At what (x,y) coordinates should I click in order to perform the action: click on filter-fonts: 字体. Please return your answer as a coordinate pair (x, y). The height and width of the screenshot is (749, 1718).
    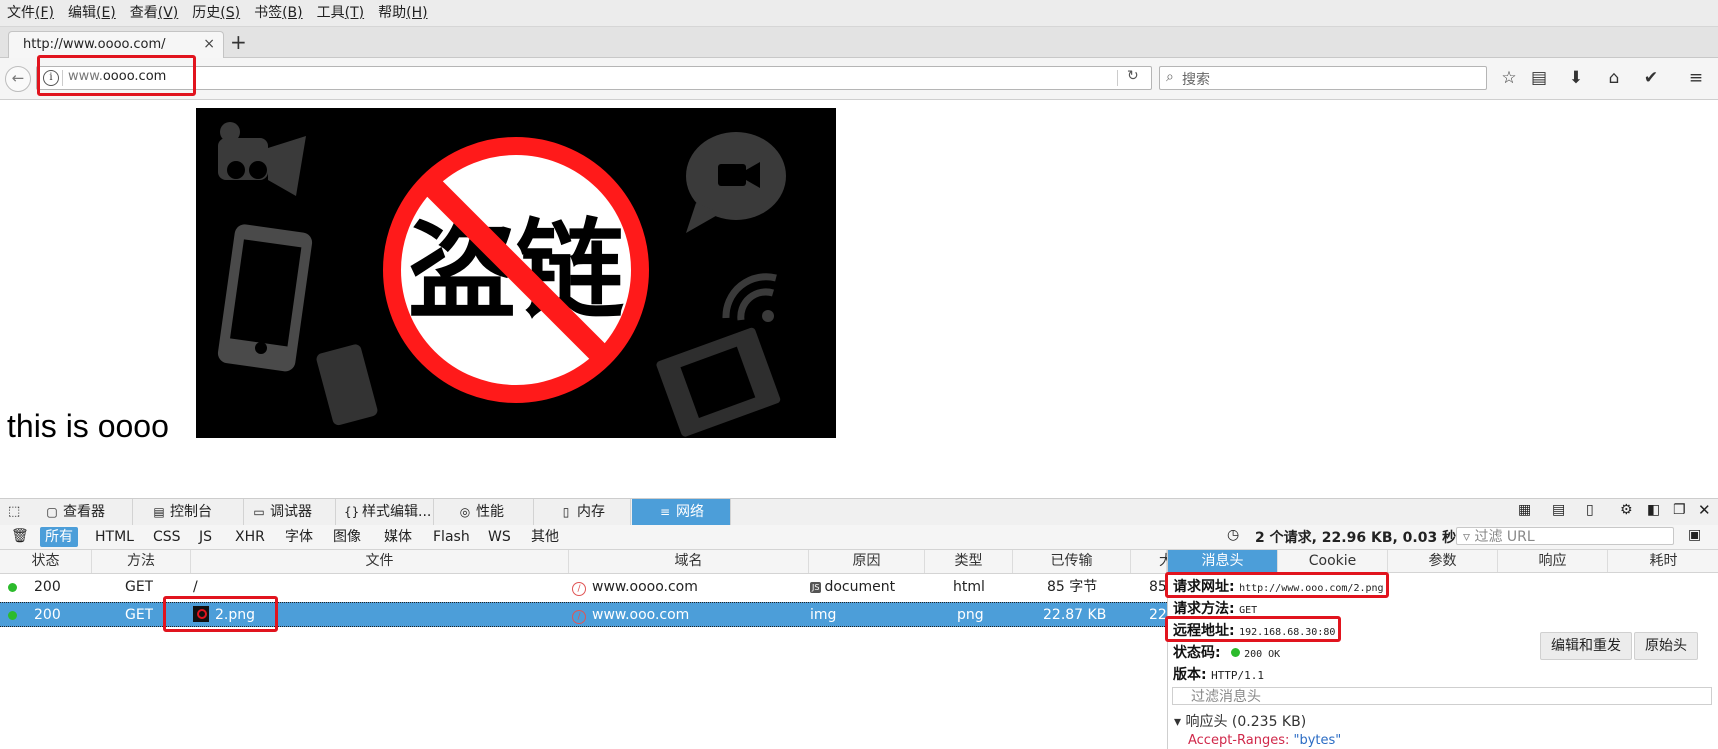
    Looking at the image, I should click on (299, 537).